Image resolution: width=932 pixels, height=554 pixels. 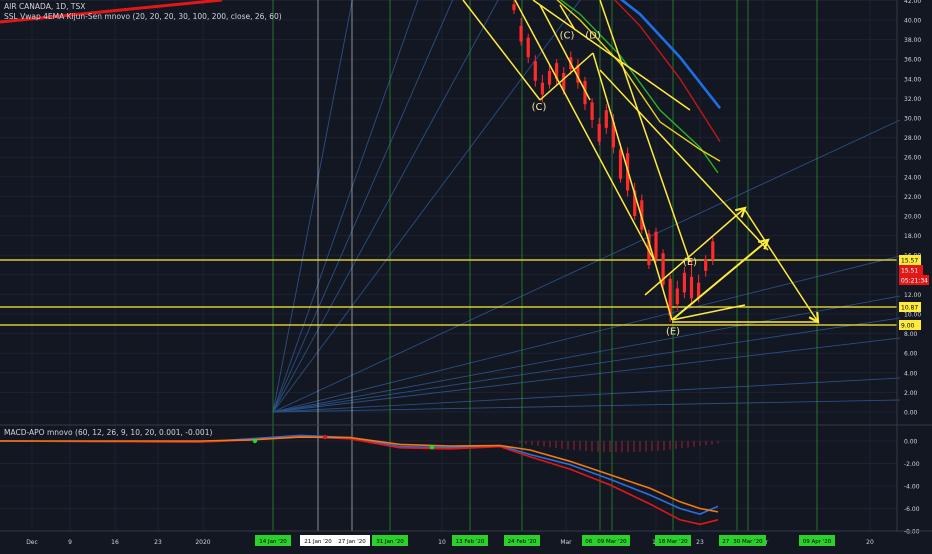 I want to click on price-axis-tick-label: 20.00, so click(x=912, y=217).